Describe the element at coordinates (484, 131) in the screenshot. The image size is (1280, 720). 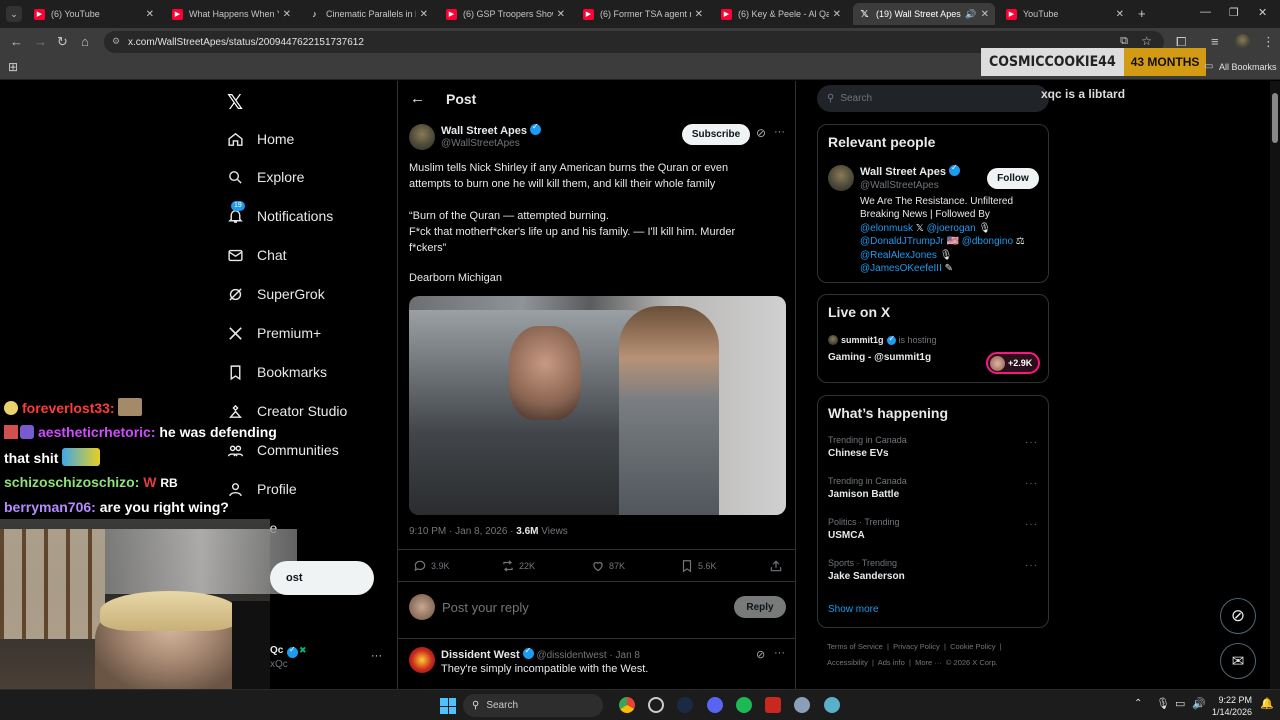
I see `author-name: Wall Street Apes` at that location.